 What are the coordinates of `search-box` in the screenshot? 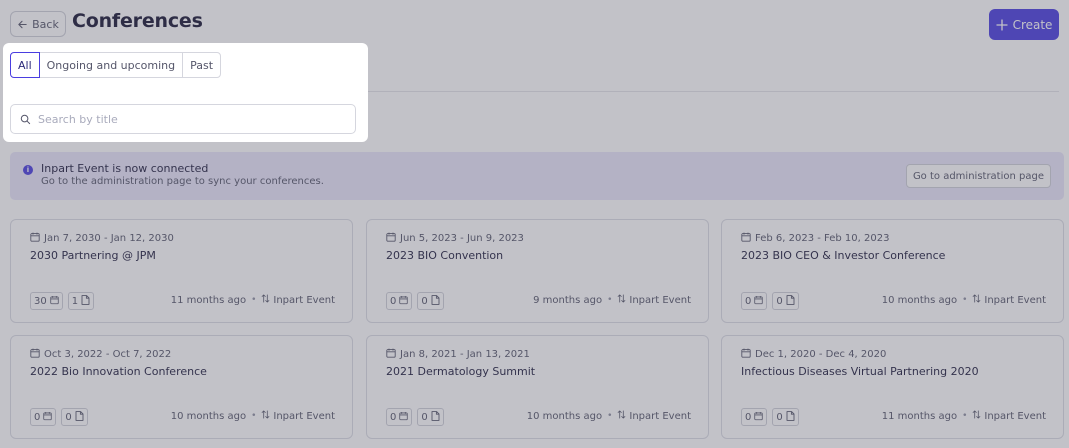 It's located at (183, 119).